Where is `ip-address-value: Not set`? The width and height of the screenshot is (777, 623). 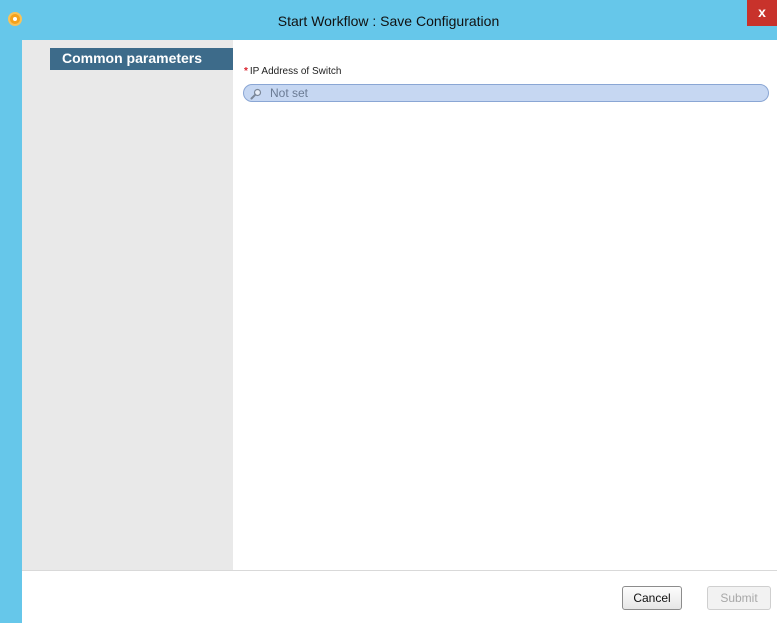
ip-address-value: Not set is located at coordinates (289, 93).